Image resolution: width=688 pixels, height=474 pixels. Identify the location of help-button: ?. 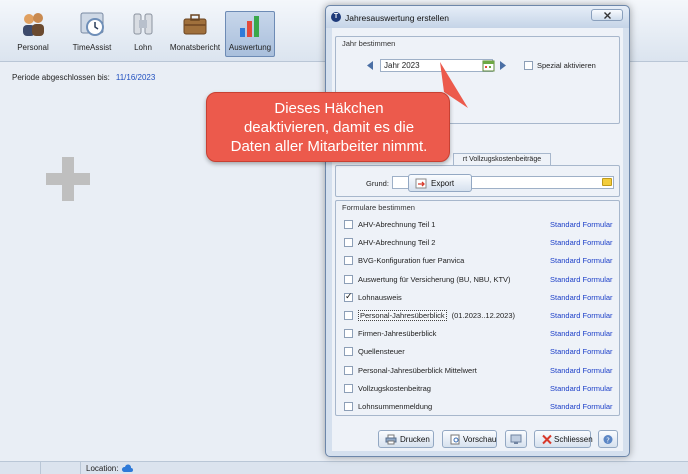
(608, 439).